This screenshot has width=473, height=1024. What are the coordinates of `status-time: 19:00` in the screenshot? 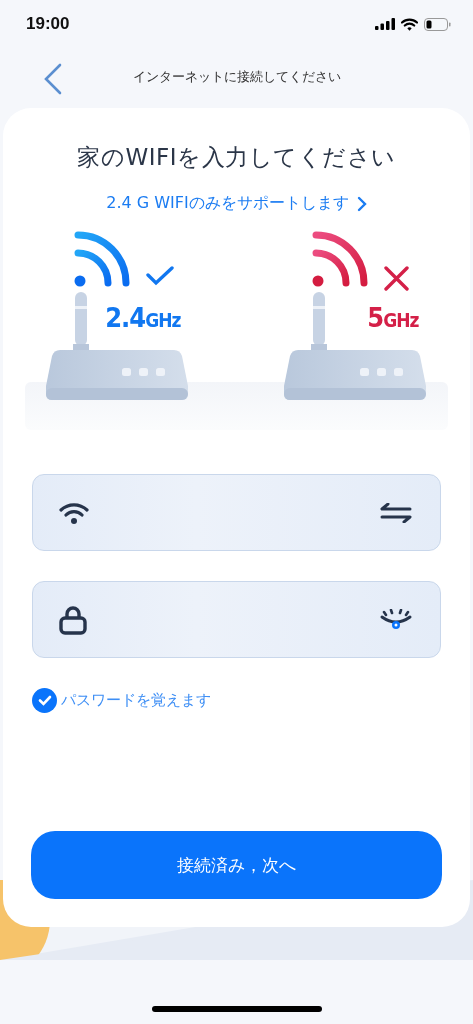 It's located at (48, 24).